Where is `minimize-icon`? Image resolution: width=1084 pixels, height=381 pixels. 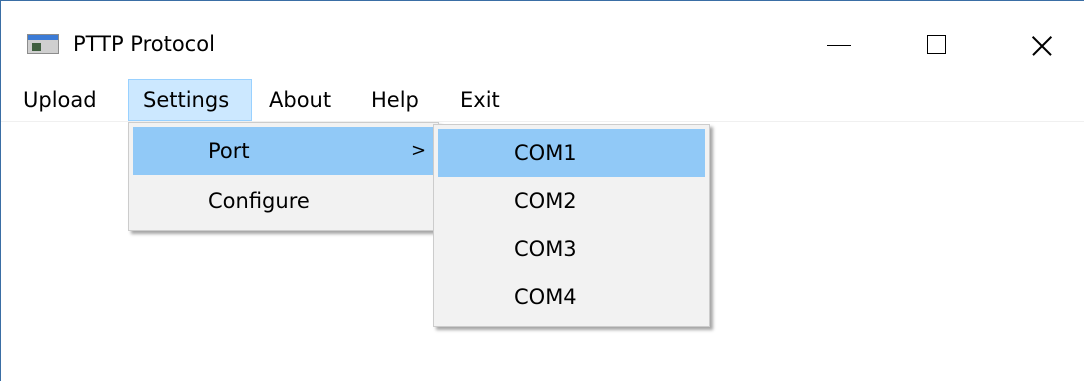
minimize-icon is located at coordinates (839, 45).